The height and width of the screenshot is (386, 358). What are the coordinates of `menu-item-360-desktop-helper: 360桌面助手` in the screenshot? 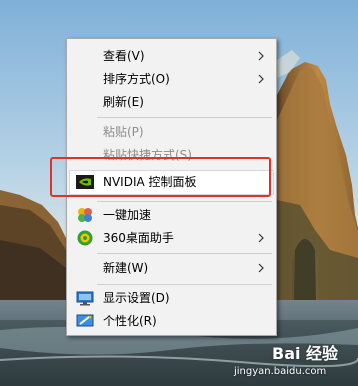 It's located at (171, 238).